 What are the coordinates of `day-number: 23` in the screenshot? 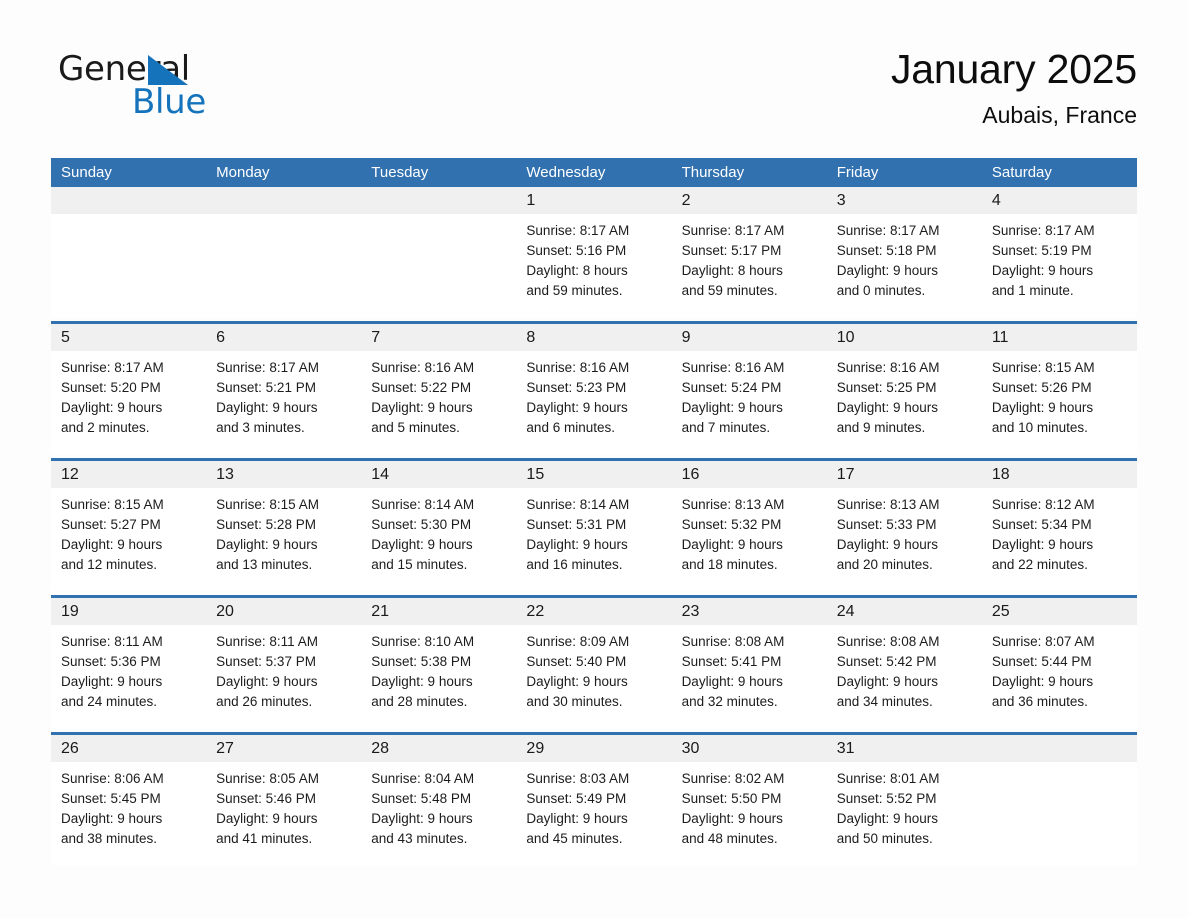 It's located at (749, 611).